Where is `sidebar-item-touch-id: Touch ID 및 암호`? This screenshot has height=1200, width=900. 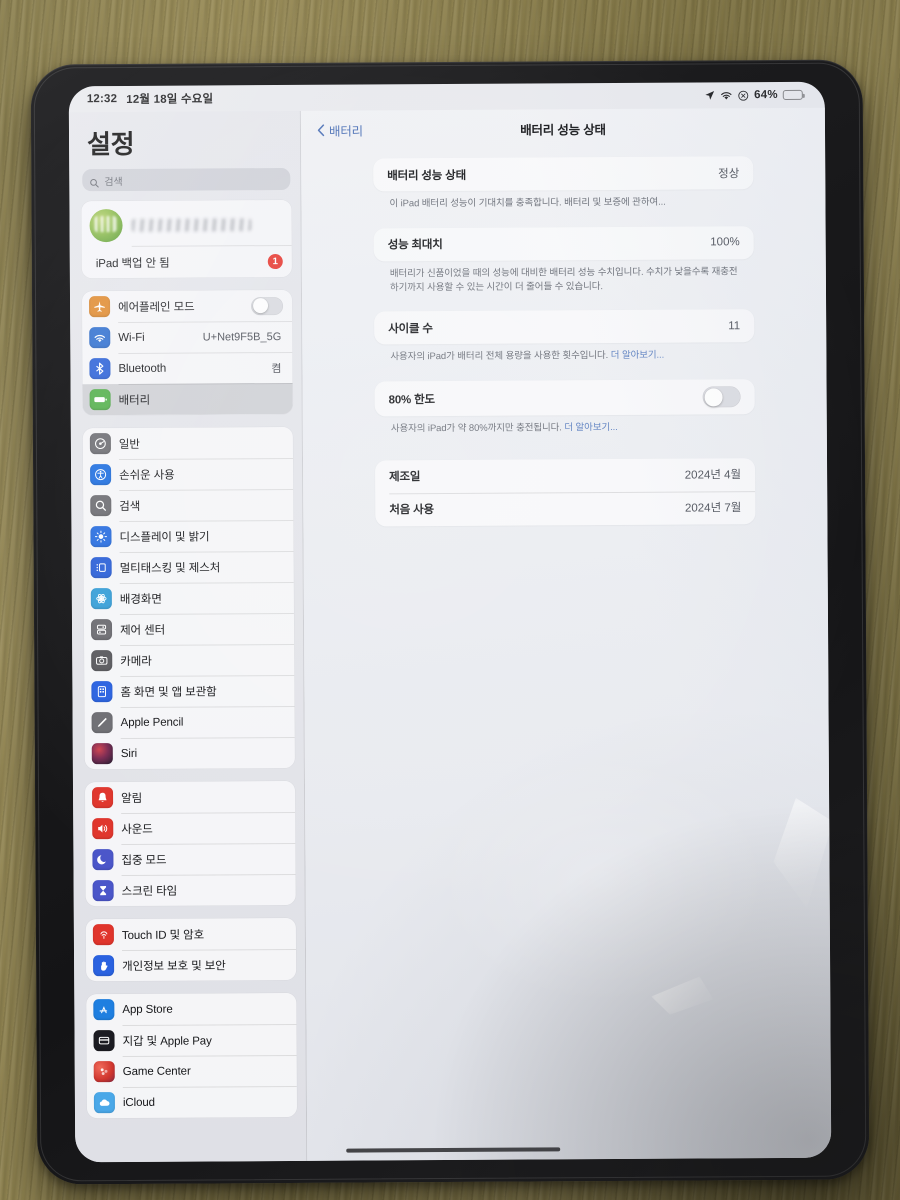
sidebar-item-touch-id: Touch ID 및 암호 is located at coordinates (191, 934).